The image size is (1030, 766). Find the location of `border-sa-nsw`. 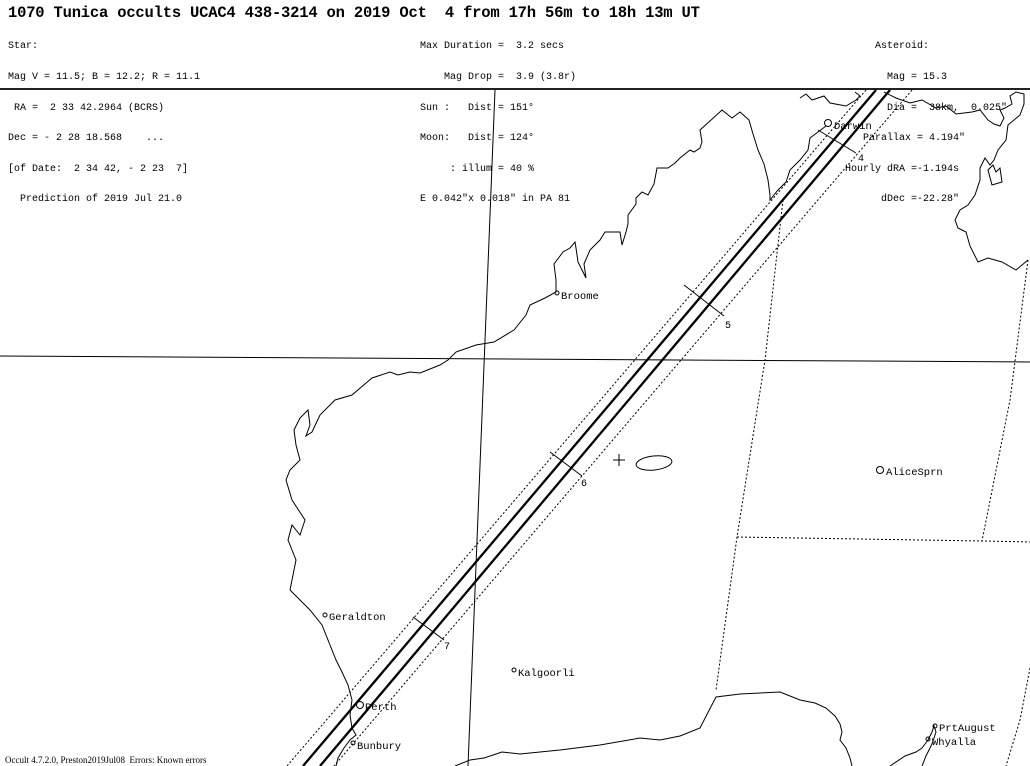

border-sa-nsw is located at coordinates (1017, 716).